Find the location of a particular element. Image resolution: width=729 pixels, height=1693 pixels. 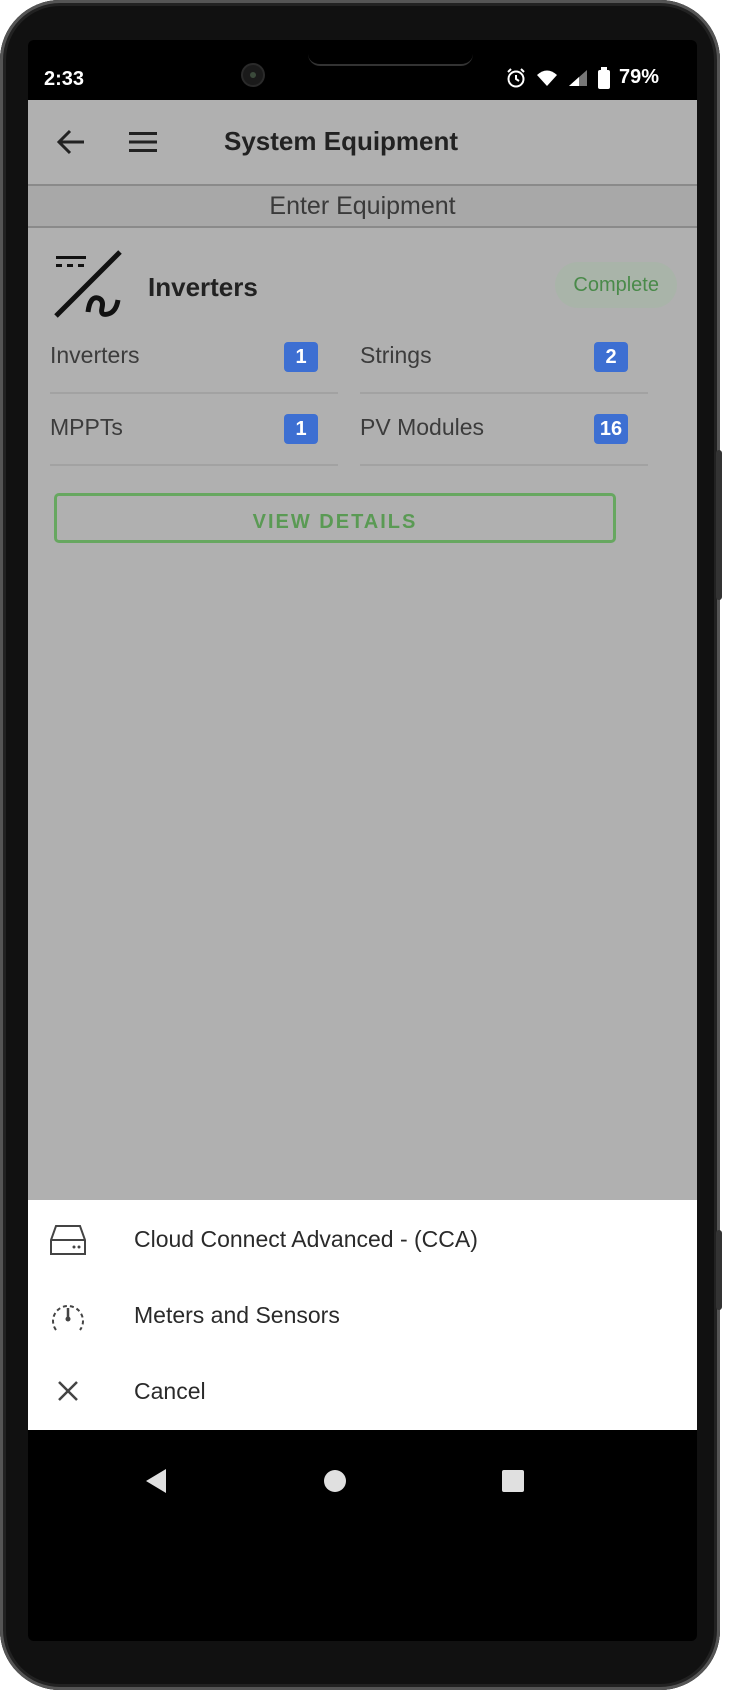

sheet-item-cca: Cloud Connect Advanced - (CCA) is located at coordinates (362, 1240).